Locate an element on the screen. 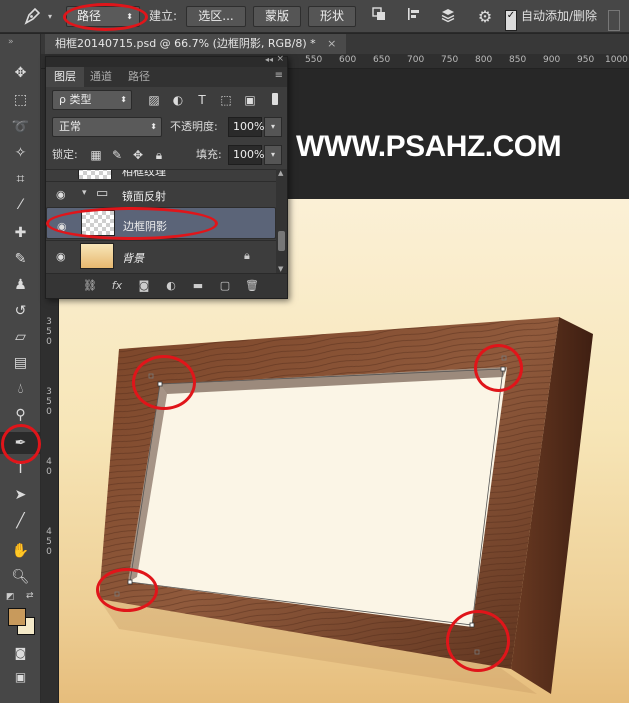  tab-channels: 通道 is located at coordinates (101, 77).